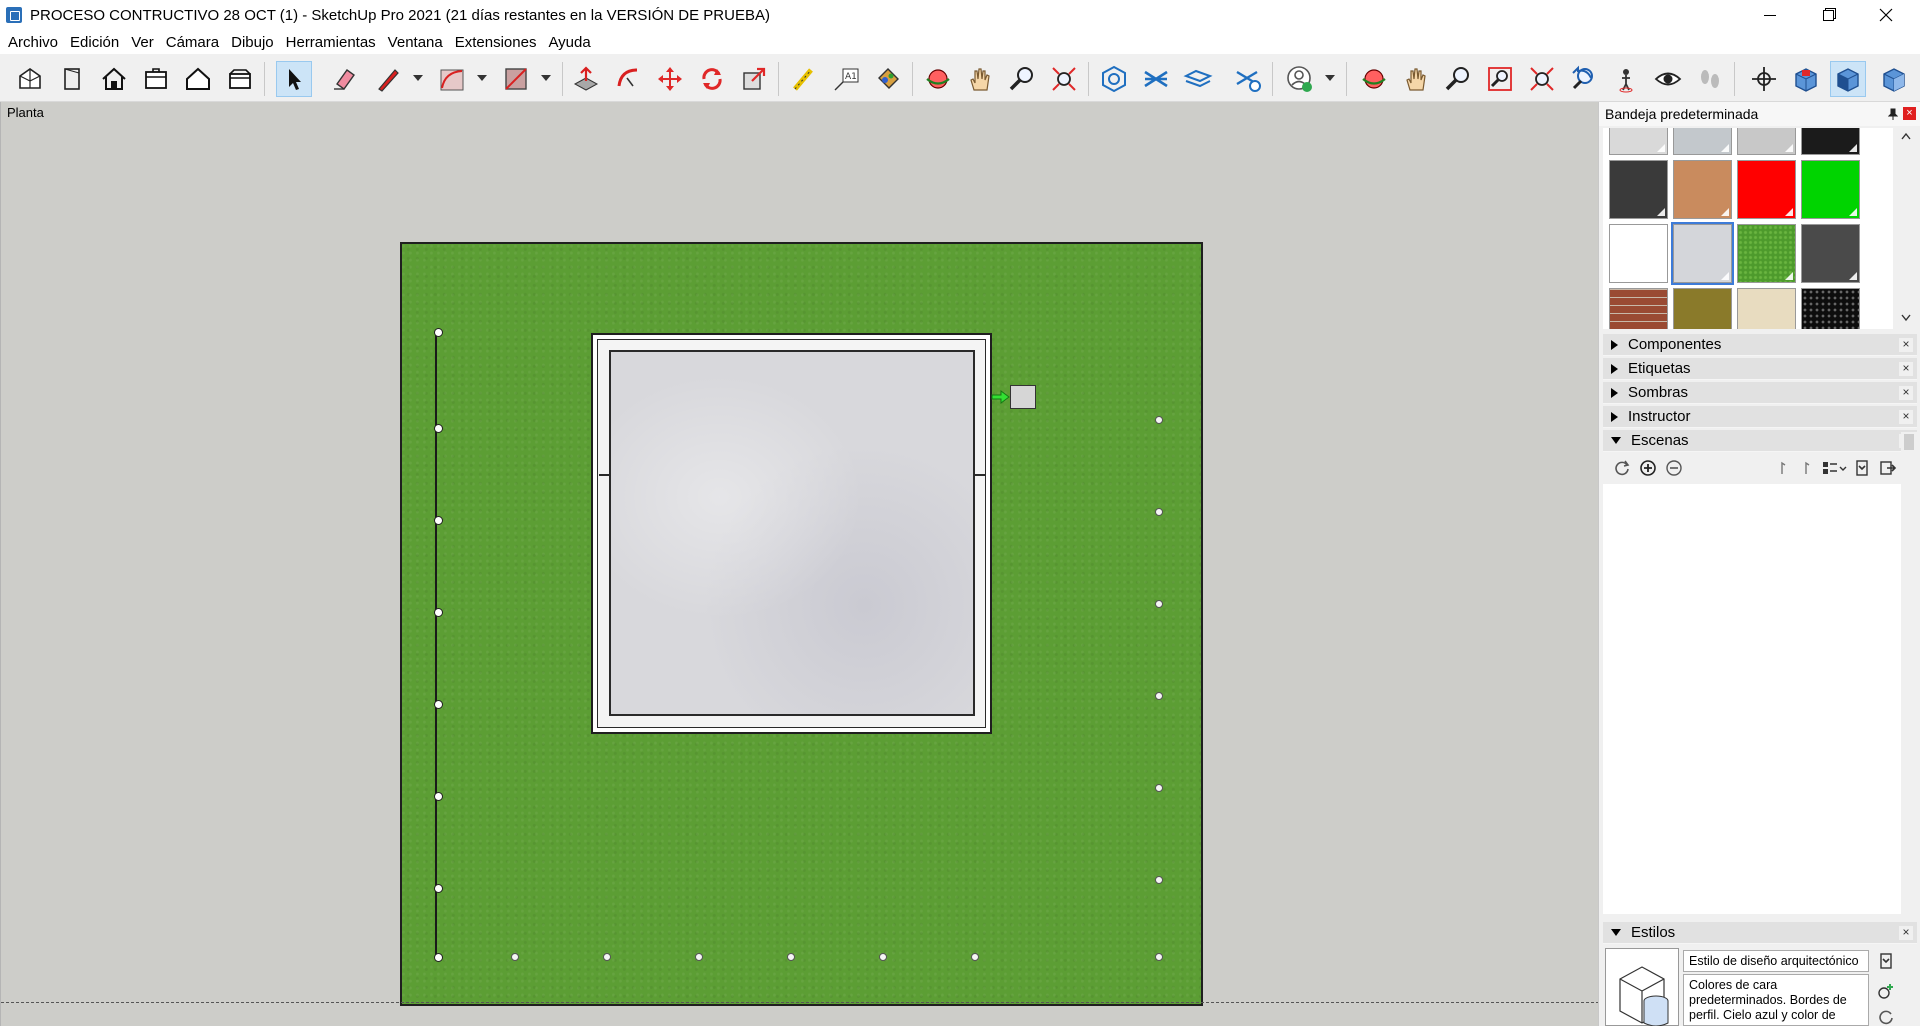 The image size is (1920, 1026). Describe the element at coordinates (1906, 318) in the screenshot. I see `chevron-down-icon` at that location.